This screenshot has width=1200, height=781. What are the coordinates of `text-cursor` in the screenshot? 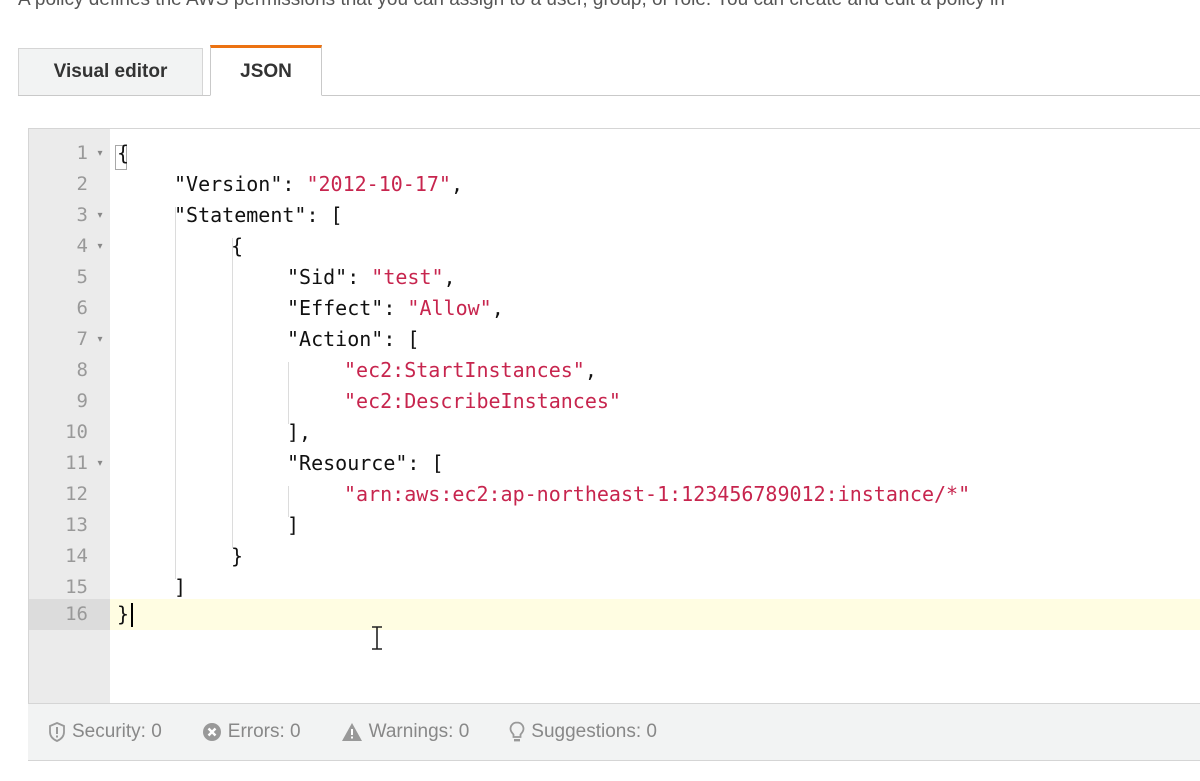 It's located at (132, 615).